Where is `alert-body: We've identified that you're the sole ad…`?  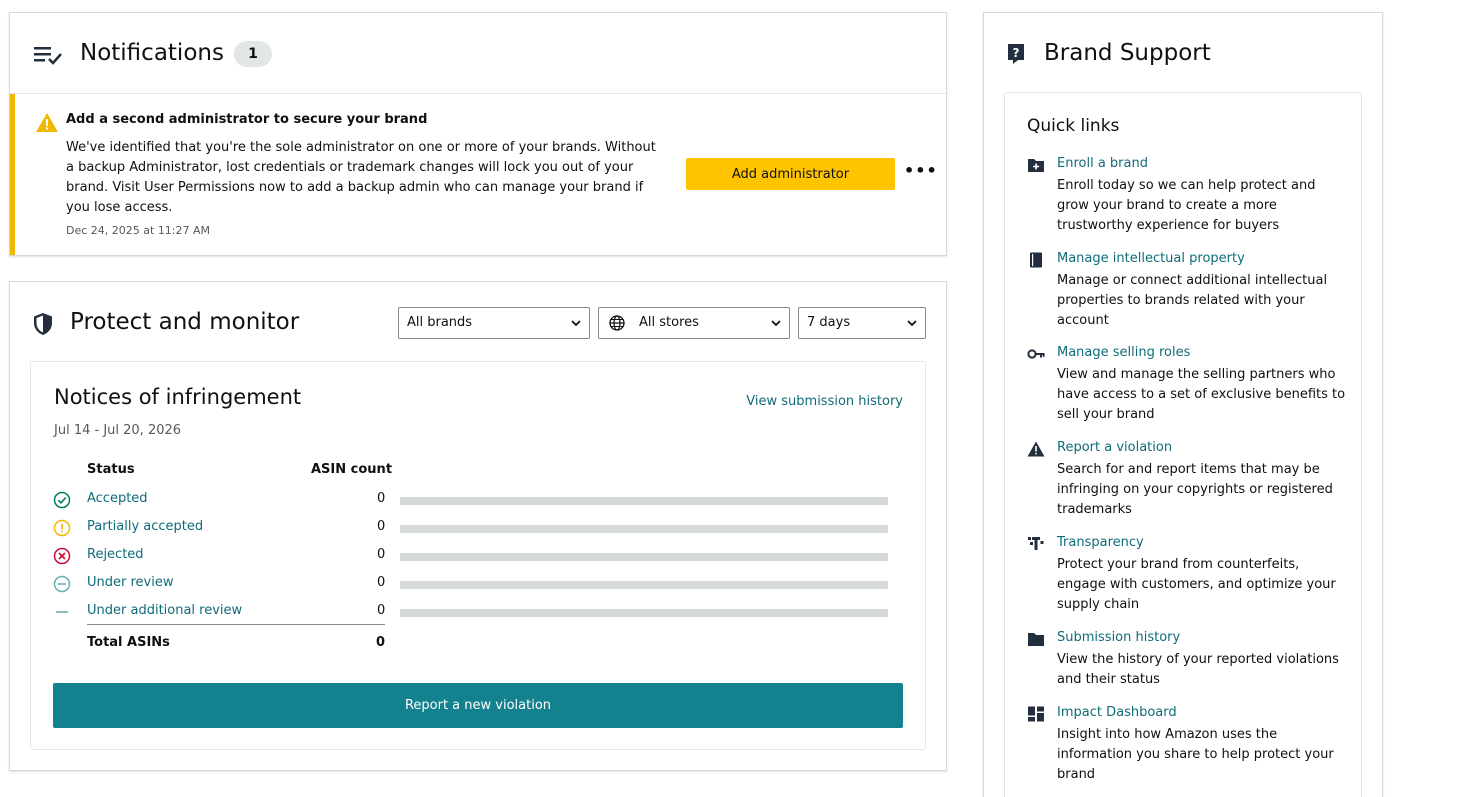
alert-body: We've identified that you're the sole ad… is located at coordinates (361, 177).